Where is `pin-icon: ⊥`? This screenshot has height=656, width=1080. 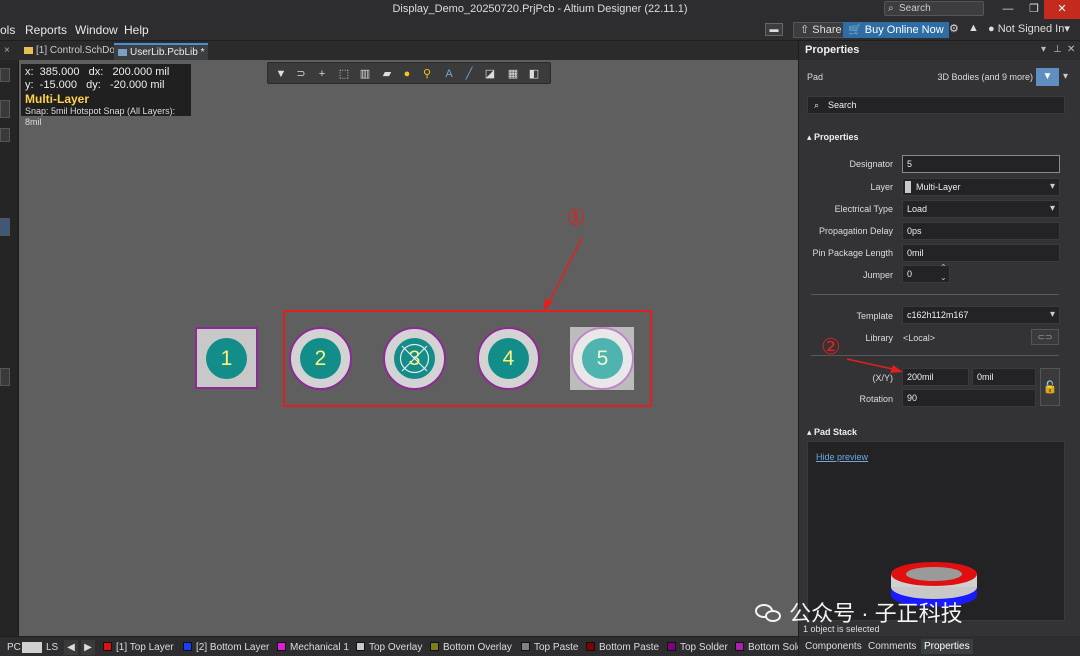 pin-icon: ⊥ is located at coordinates (1057, 49).